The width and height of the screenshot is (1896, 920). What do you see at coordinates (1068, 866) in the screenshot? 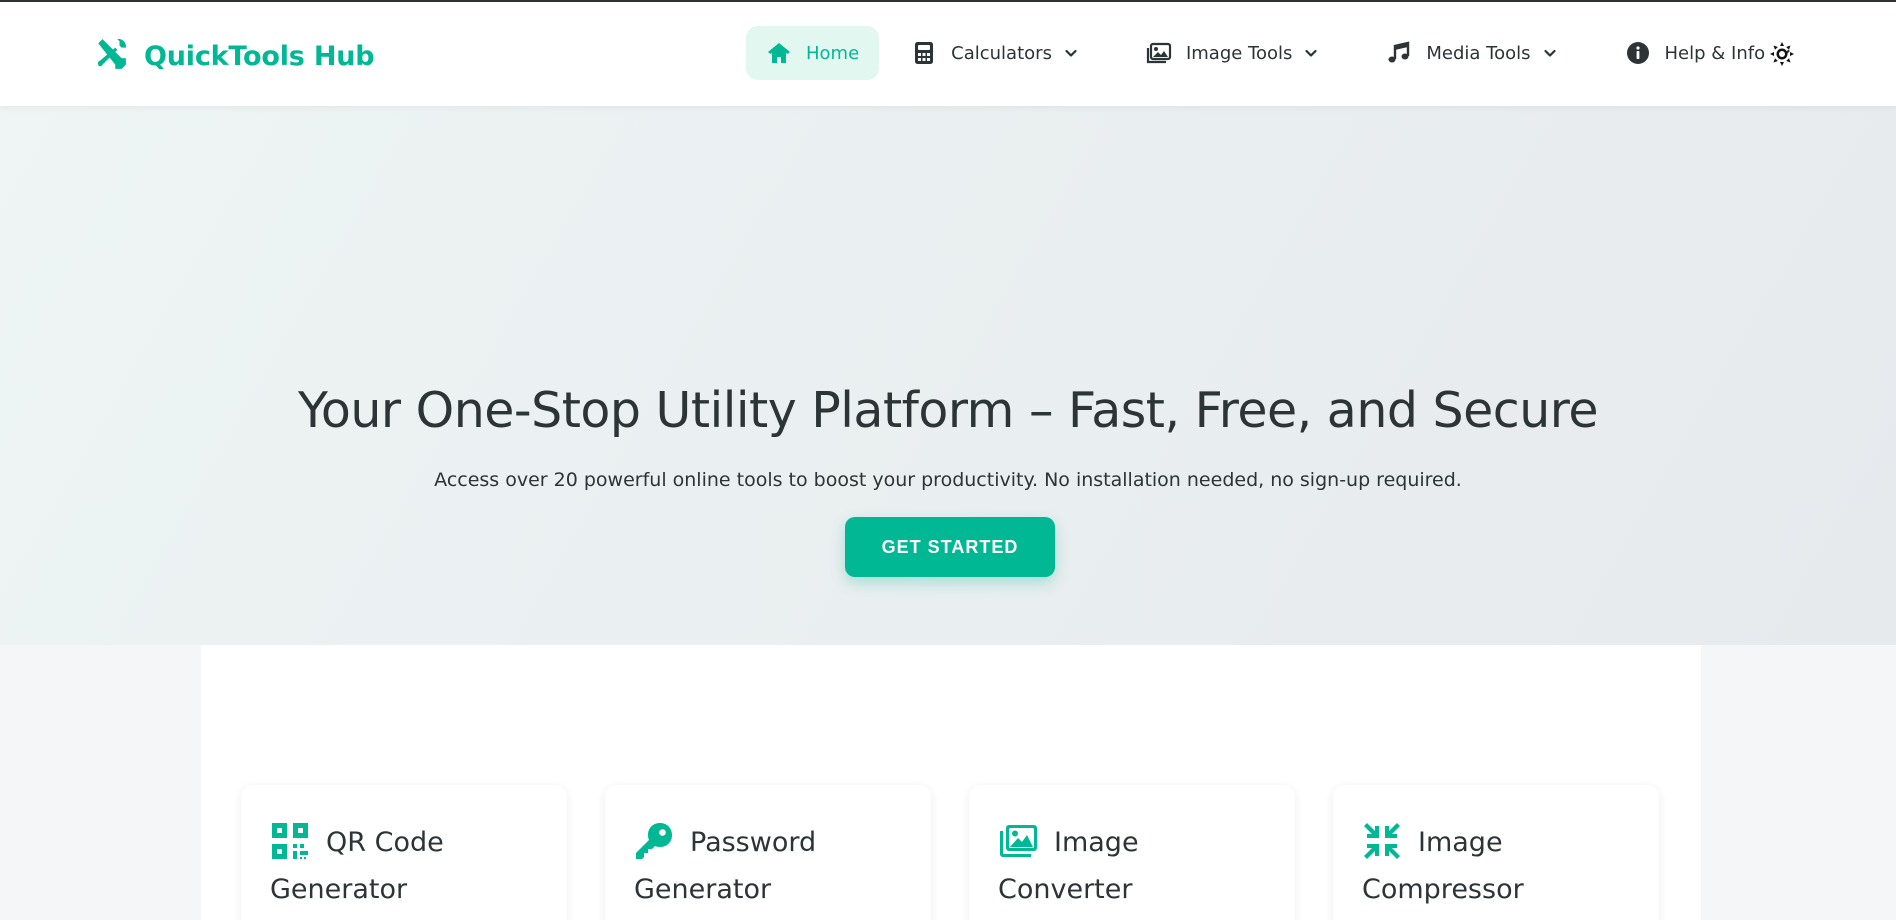
I see `tool-card-title: Image Converter` at bounding box center [1068, 866].